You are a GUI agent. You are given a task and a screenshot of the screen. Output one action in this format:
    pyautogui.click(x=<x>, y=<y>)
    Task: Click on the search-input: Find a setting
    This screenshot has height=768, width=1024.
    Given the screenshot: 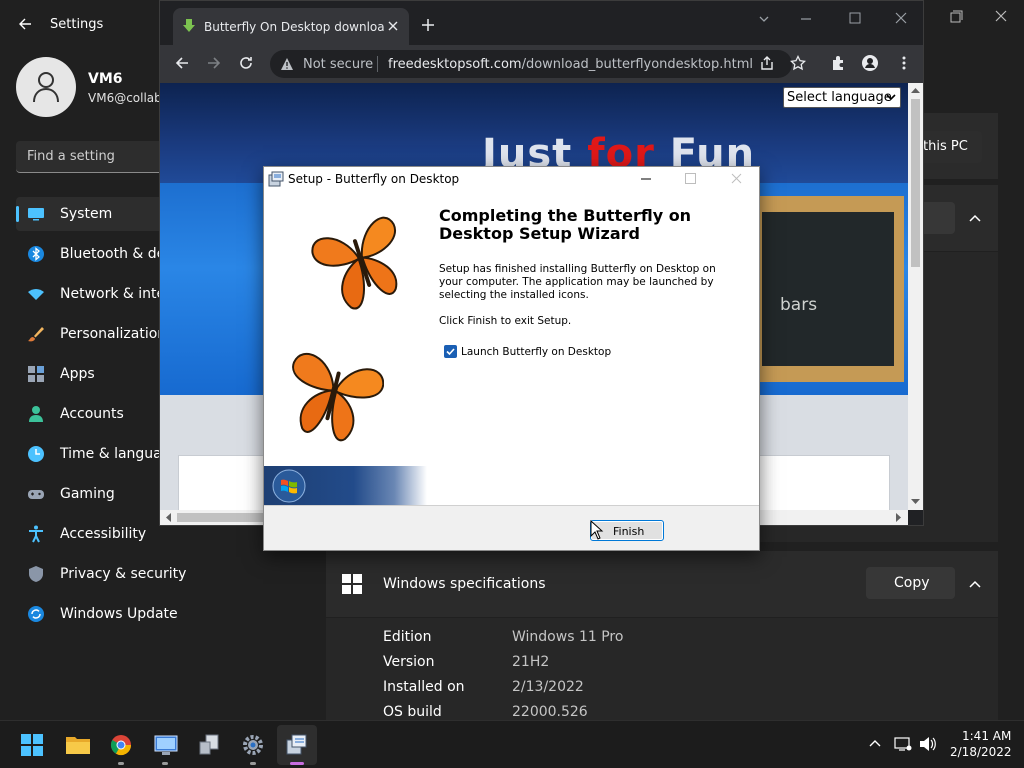 What is the action you would take?
    pyautogui.click(x=90, y=157)
    